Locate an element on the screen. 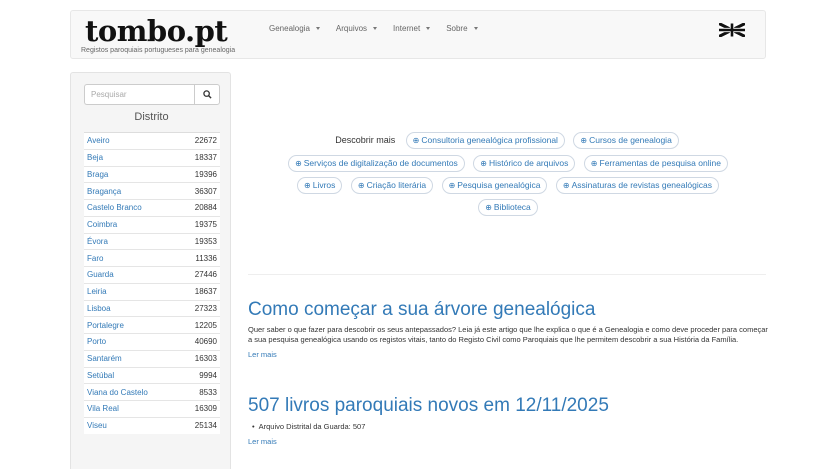 This screenshot has width=835, height=469. district-row: Viana do Castelo 8533 is located at coordinates (152, 391).